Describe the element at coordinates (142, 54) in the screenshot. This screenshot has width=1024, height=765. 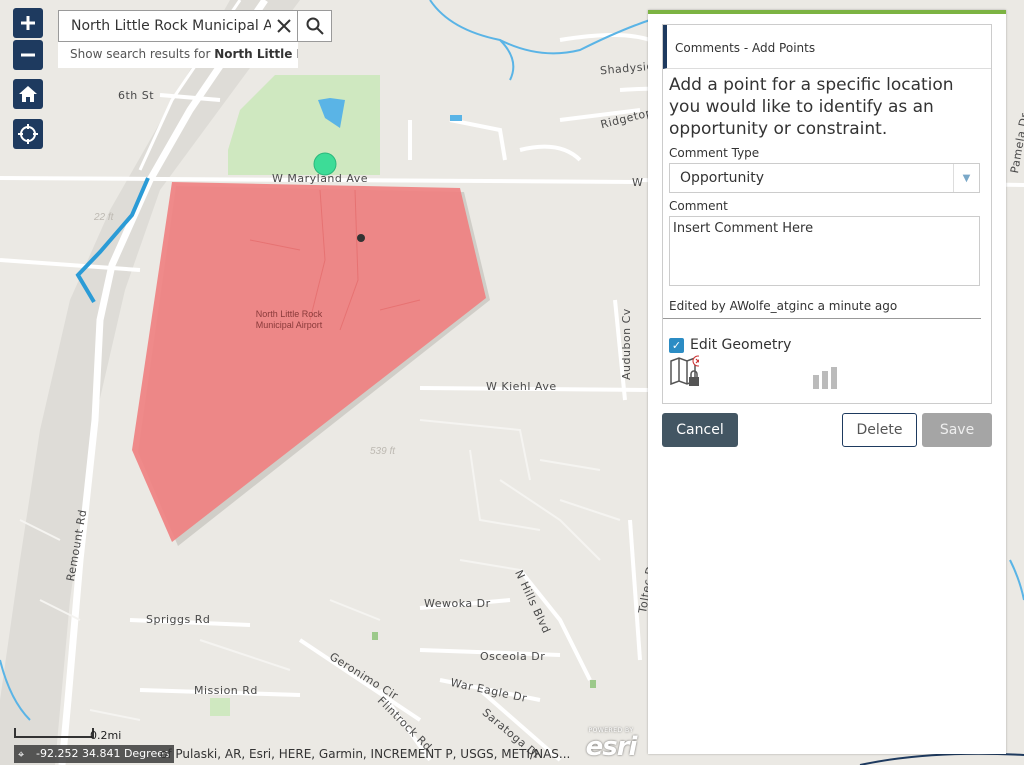
I see `search-hint-prefix: Show search results for` at that location.